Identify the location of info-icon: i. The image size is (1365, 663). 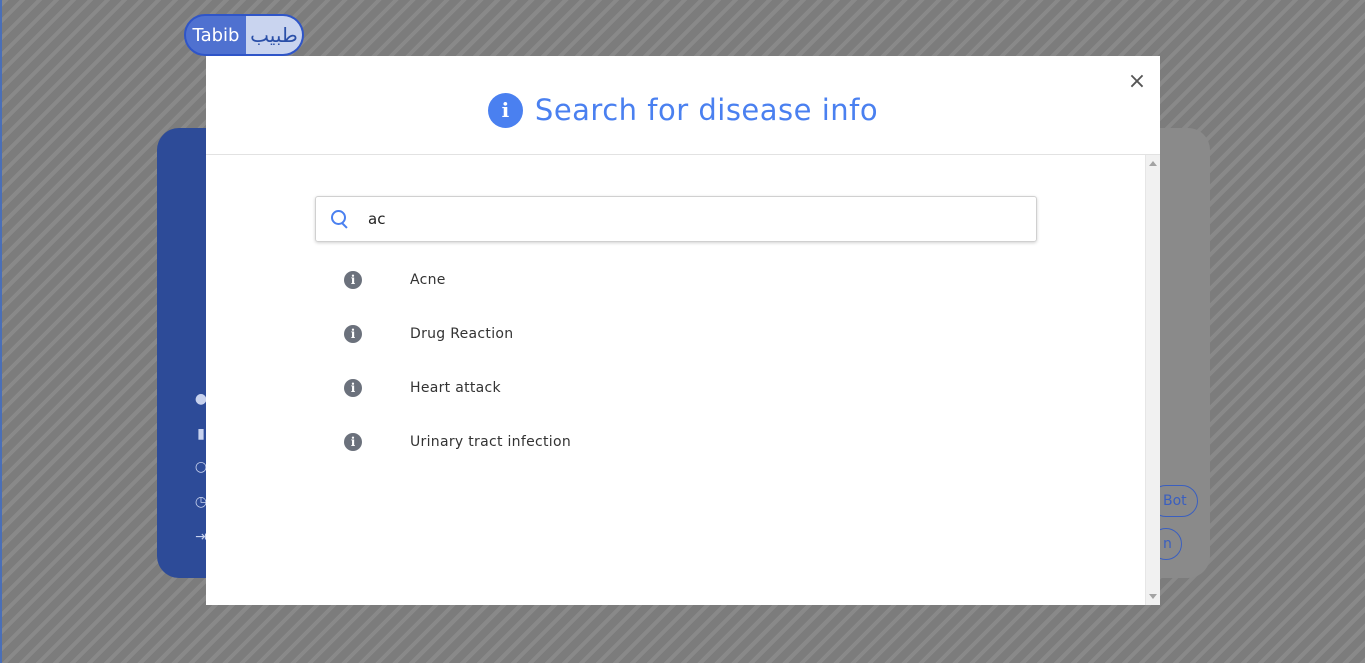
(505, 110).